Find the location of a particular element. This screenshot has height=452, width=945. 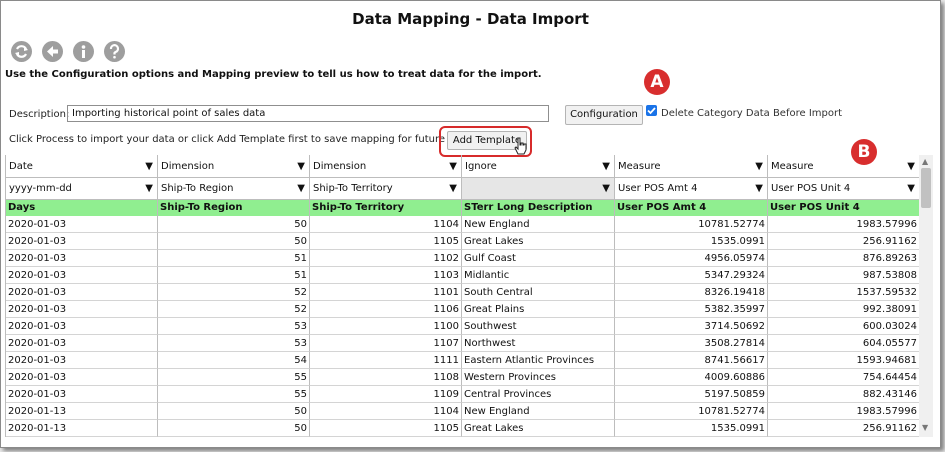

column-format-select: User POS Unit 4 ▼ is located at coordinates (844, 189).